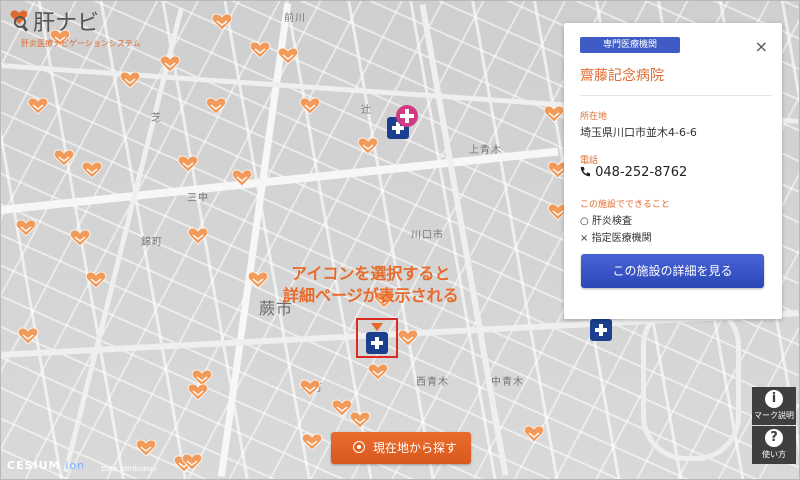  What do you see at coordinates (625, 205) in the screenshot?
I see `features-label: この施設でできること` at bounding box center [625, 205].